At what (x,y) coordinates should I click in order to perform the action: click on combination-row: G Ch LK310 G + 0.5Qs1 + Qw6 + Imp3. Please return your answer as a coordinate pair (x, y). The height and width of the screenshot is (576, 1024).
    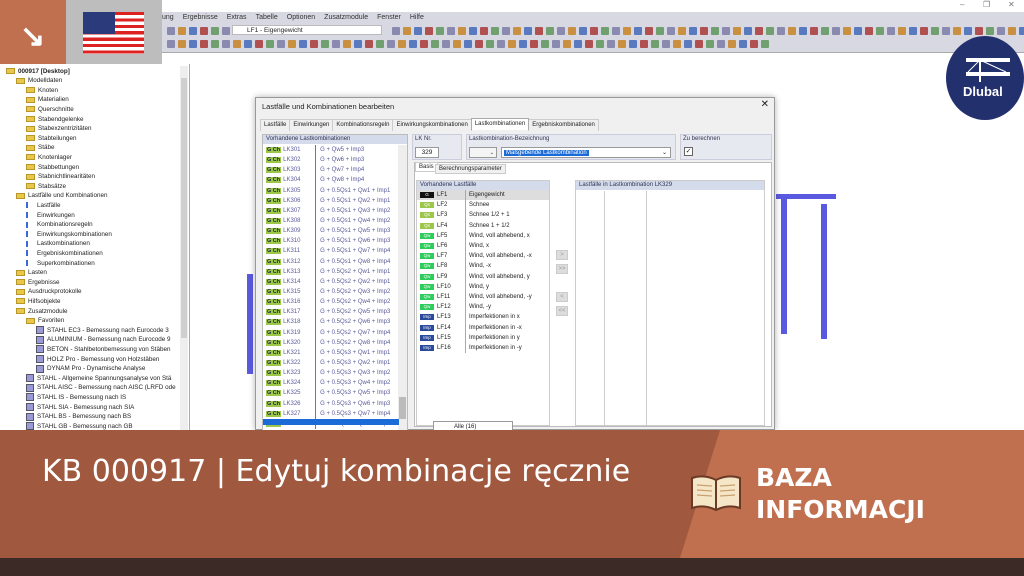
    Looking at the image, I should click on (331, 241).